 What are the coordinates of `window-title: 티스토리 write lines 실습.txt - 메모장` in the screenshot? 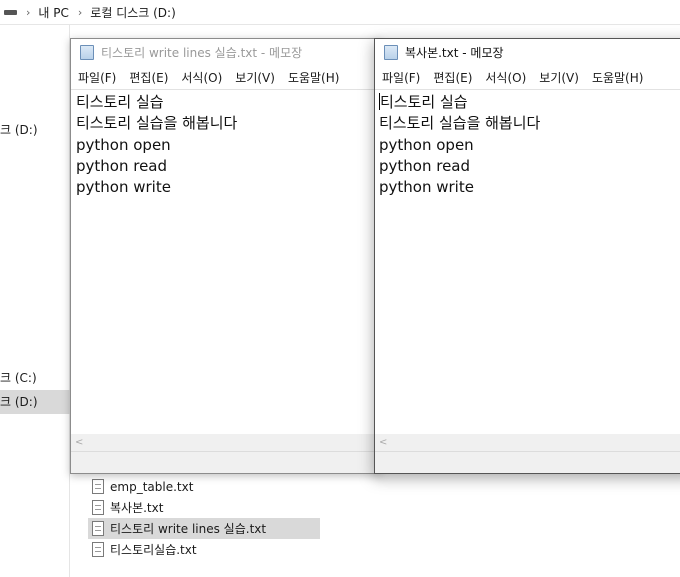 It's located at (202, 52).